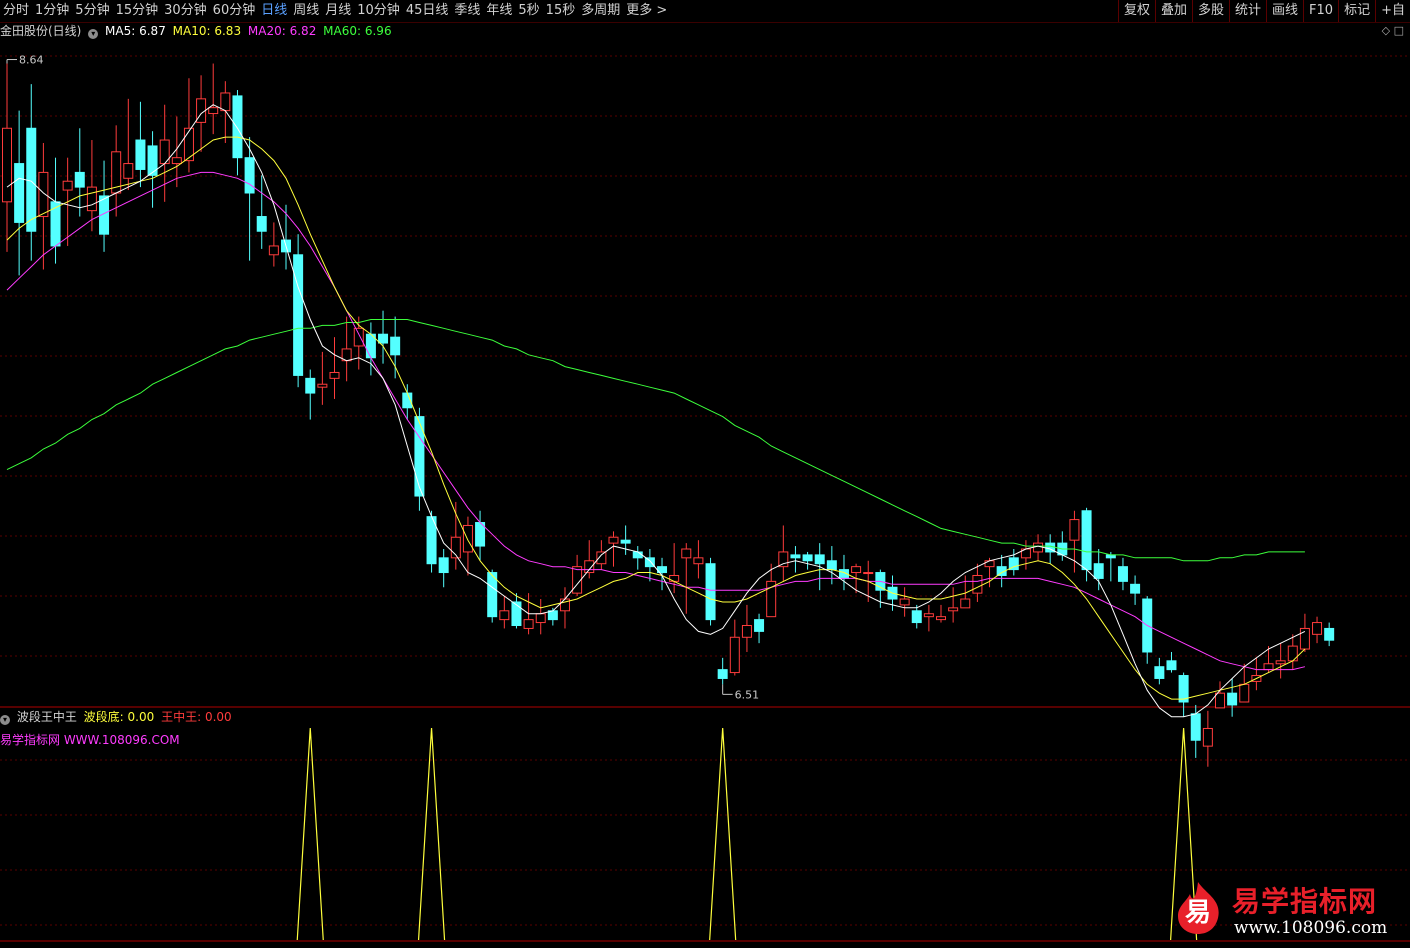 This screenshot has height=948, width=1410. Describe the element at coordinates (342, 31) in the screenshot. I see `ma60-label: MA60:` at that location.